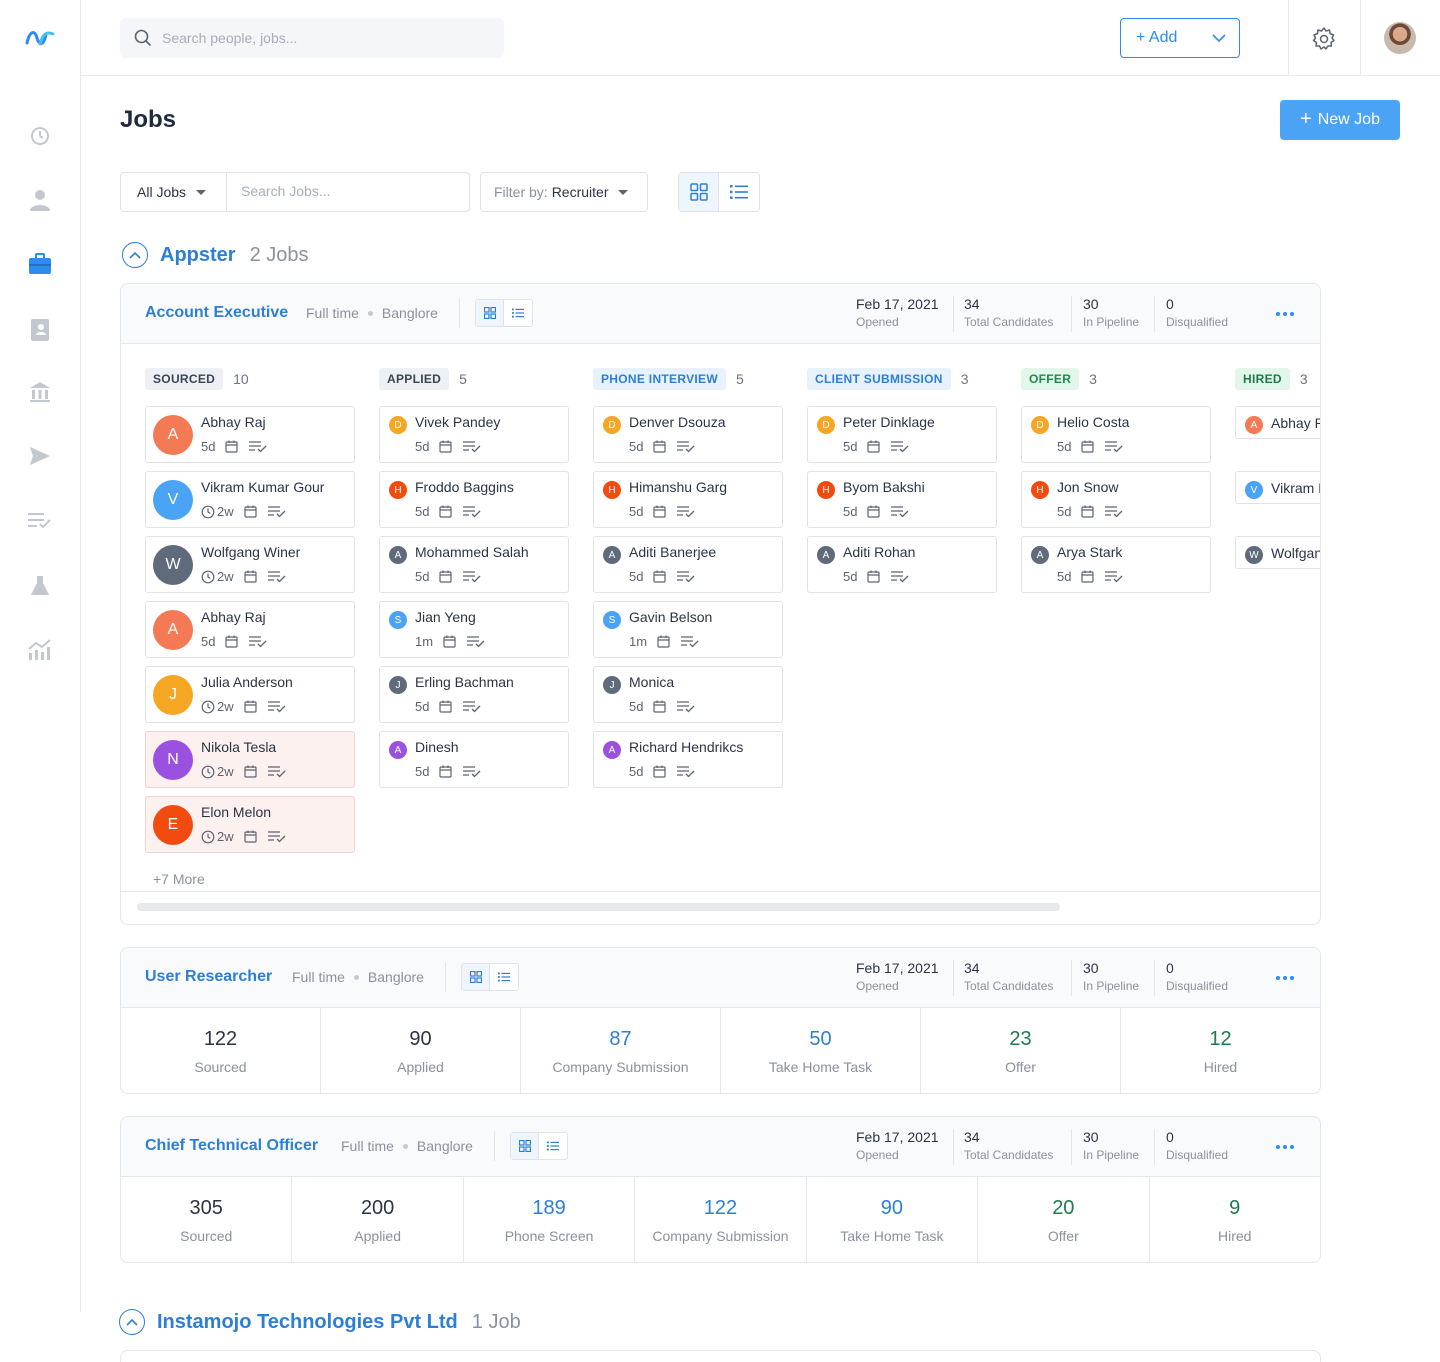 This screenshot has height=1362, width=1440. What do you see at coordinates (893, 1219) in the screenshot?
I see `stage-summary-cell: 90 Take Home Task` at bounding box center [893, 1219].